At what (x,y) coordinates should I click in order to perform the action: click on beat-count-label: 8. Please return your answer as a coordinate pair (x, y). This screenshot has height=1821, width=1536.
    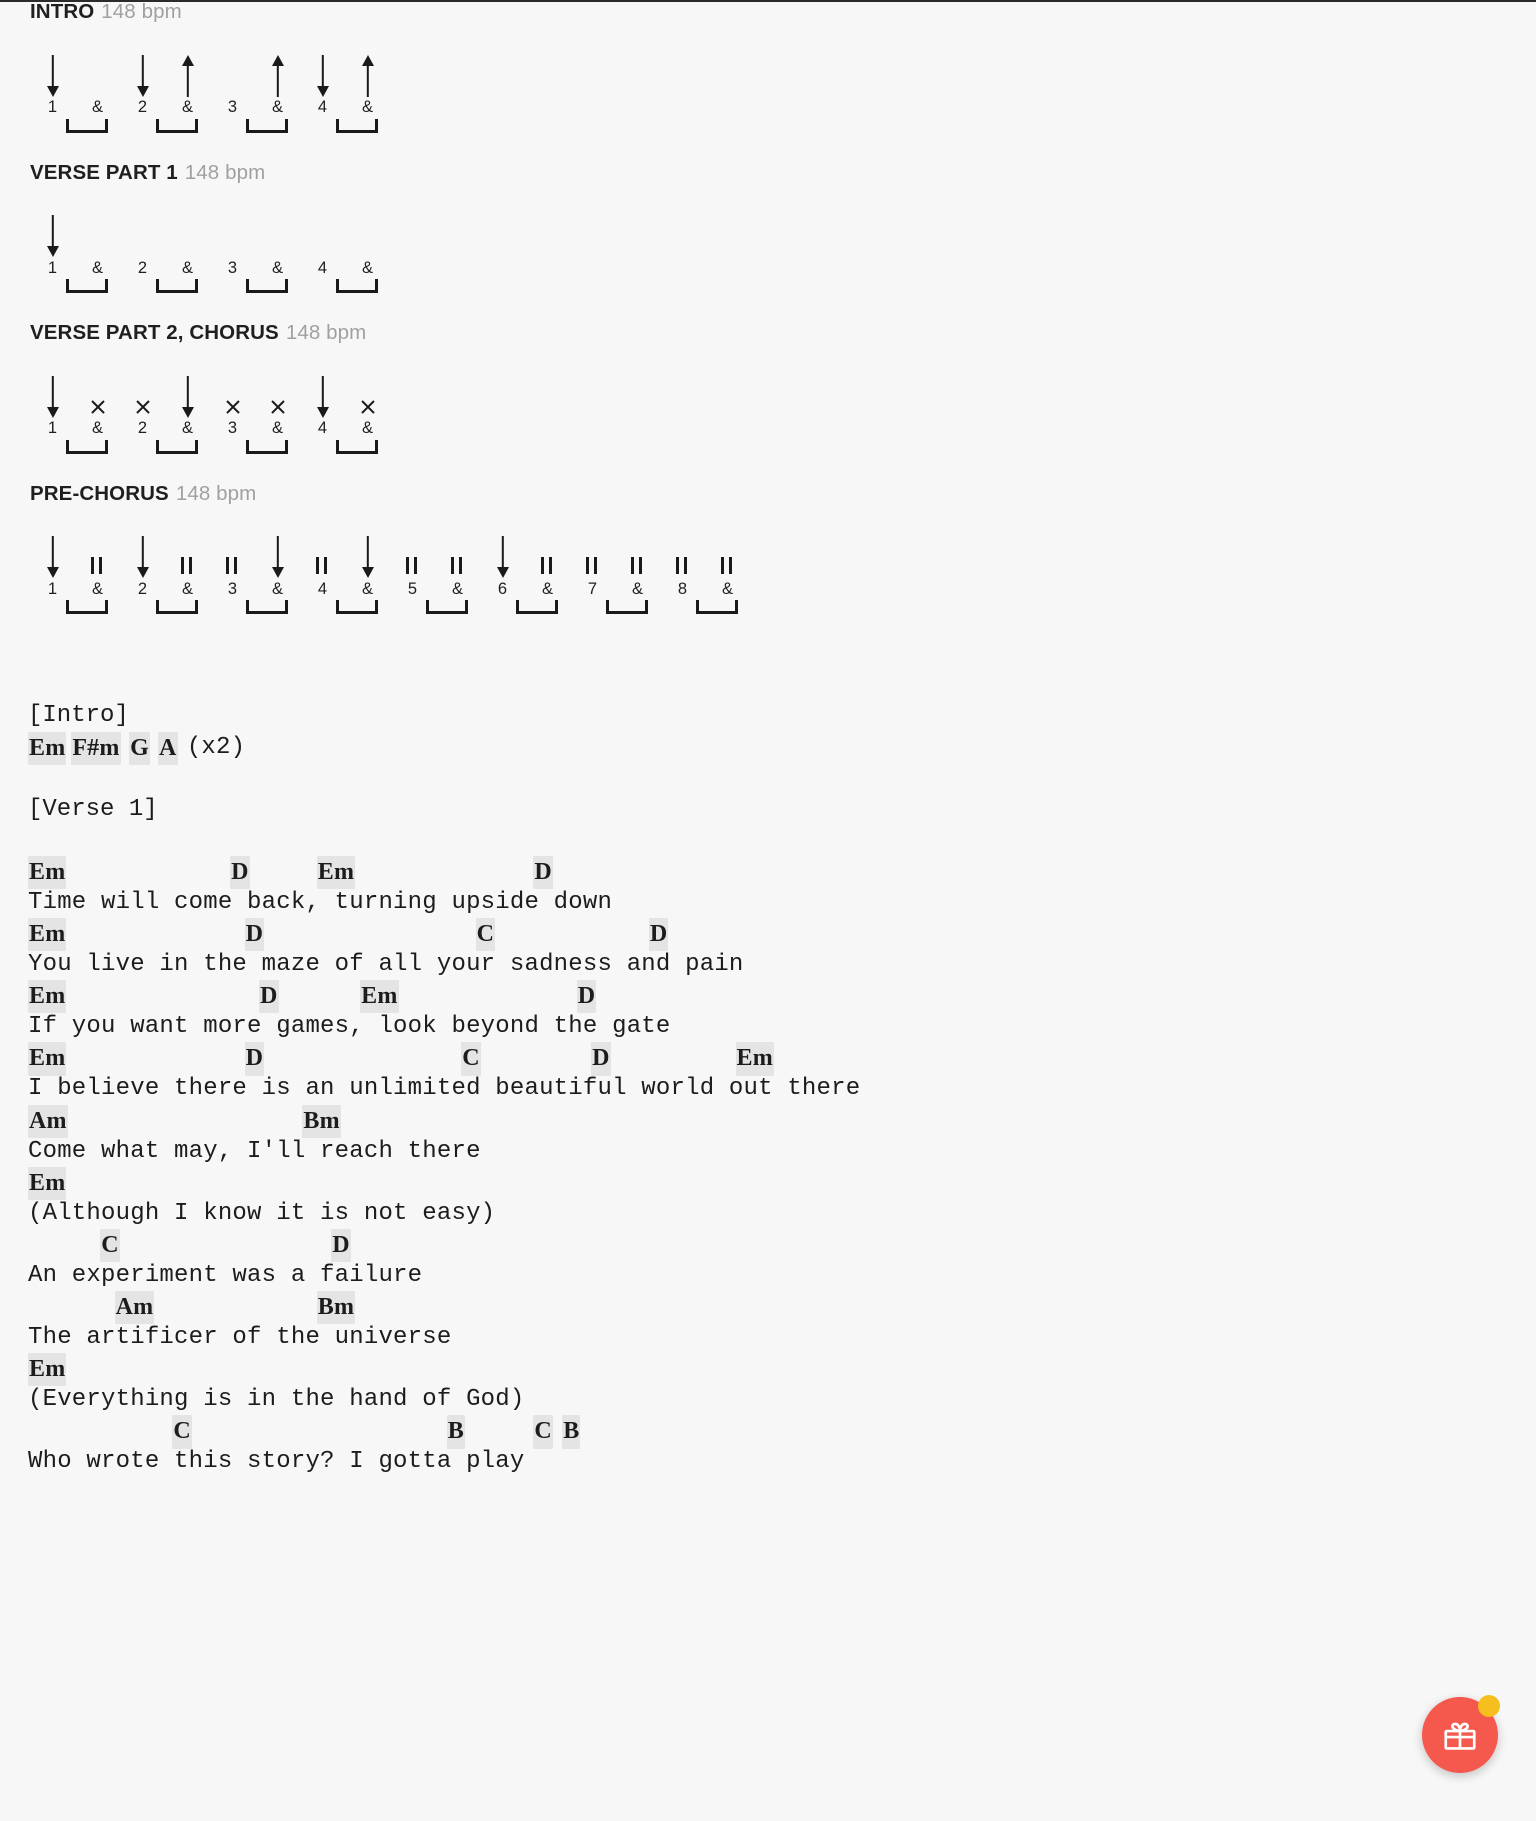
    Looking at the image, I should click on (682, 588).